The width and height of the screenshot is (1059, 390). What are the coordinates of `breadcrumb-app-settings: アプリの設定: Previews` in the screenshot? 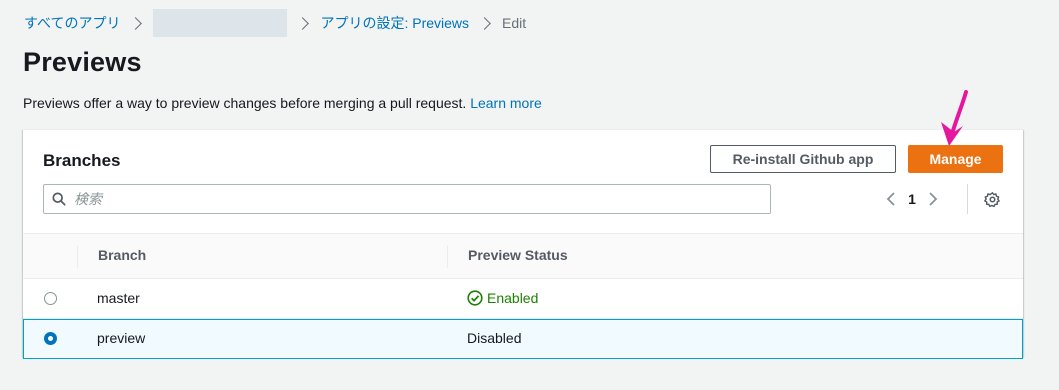 It's located at (394, 23).